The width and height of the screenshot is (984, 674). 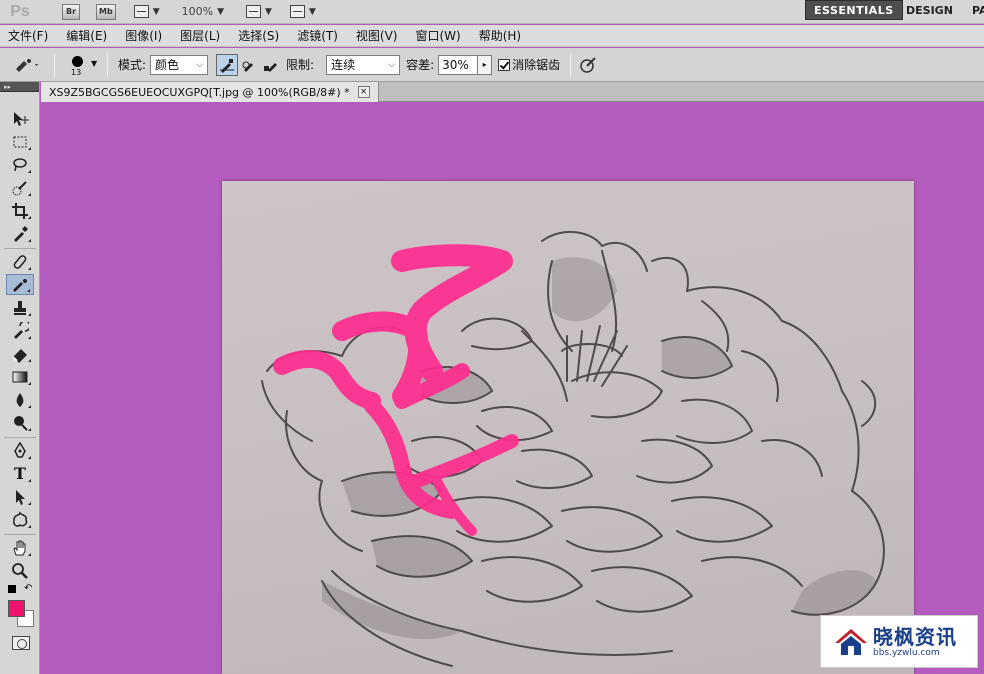 What do you see at coordinates (851, 642) in the screenshot?
I see `watermark-logo-icon` at bounding box center [851, 642].